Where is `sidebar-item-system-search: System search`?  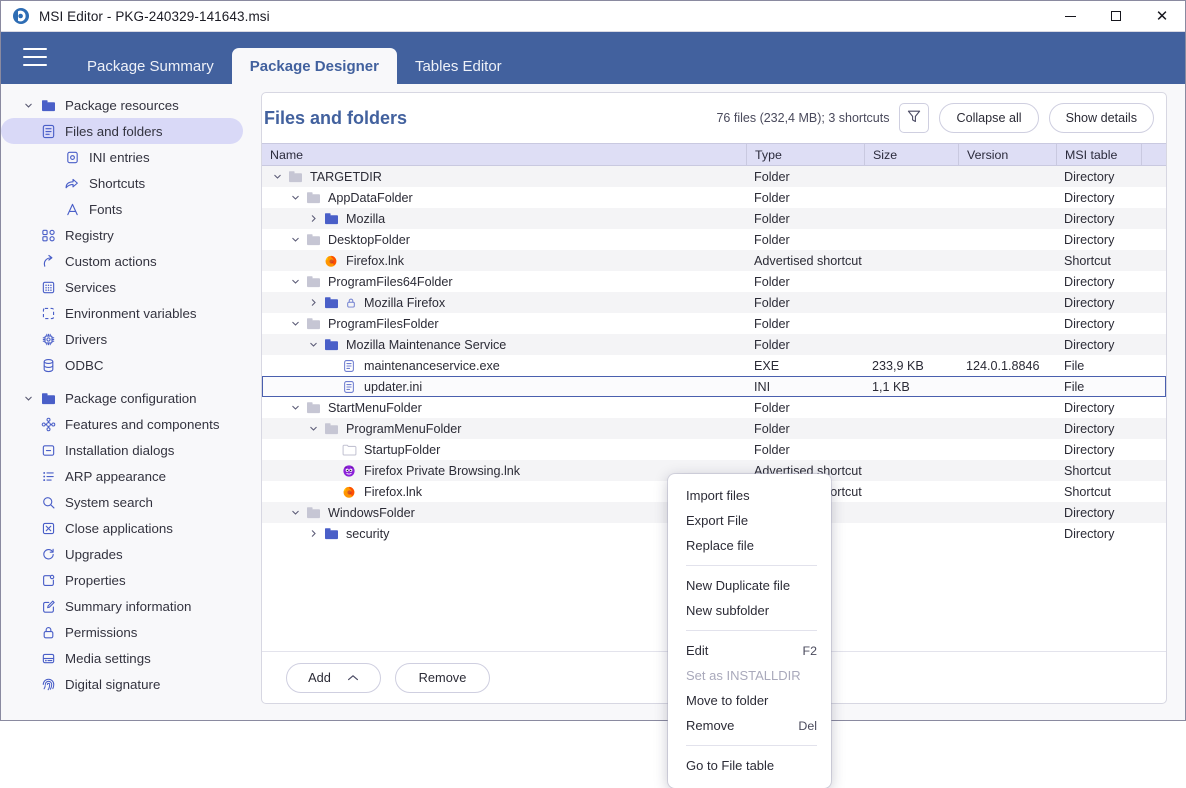 sidebar-item-system-search: System search is located at coordinates (122, 502).